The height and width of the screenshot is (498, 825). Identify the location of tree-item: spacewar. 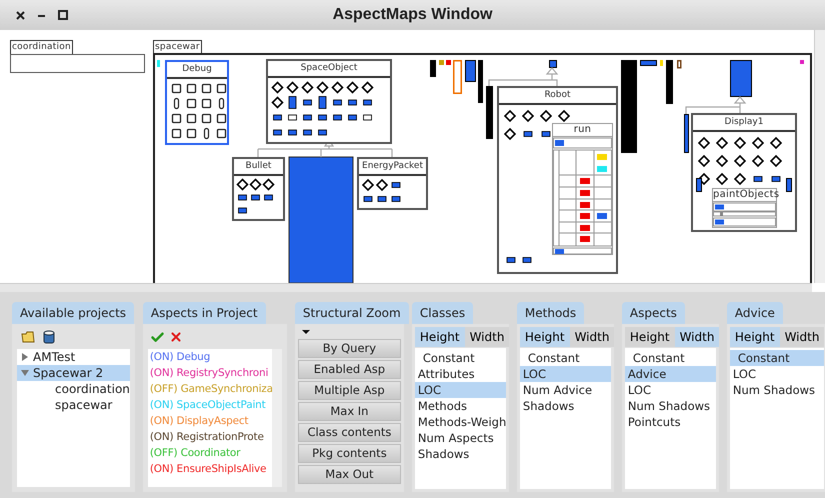
(73, 405).